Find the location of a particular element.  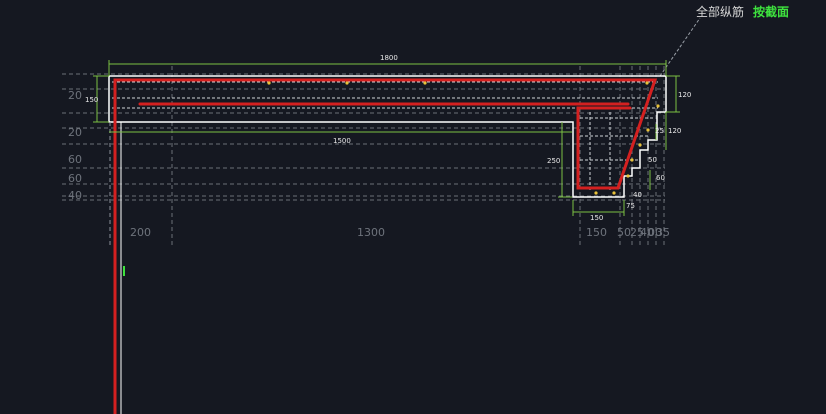

left-tick-1: 20 is located at coordinates (75, 95).